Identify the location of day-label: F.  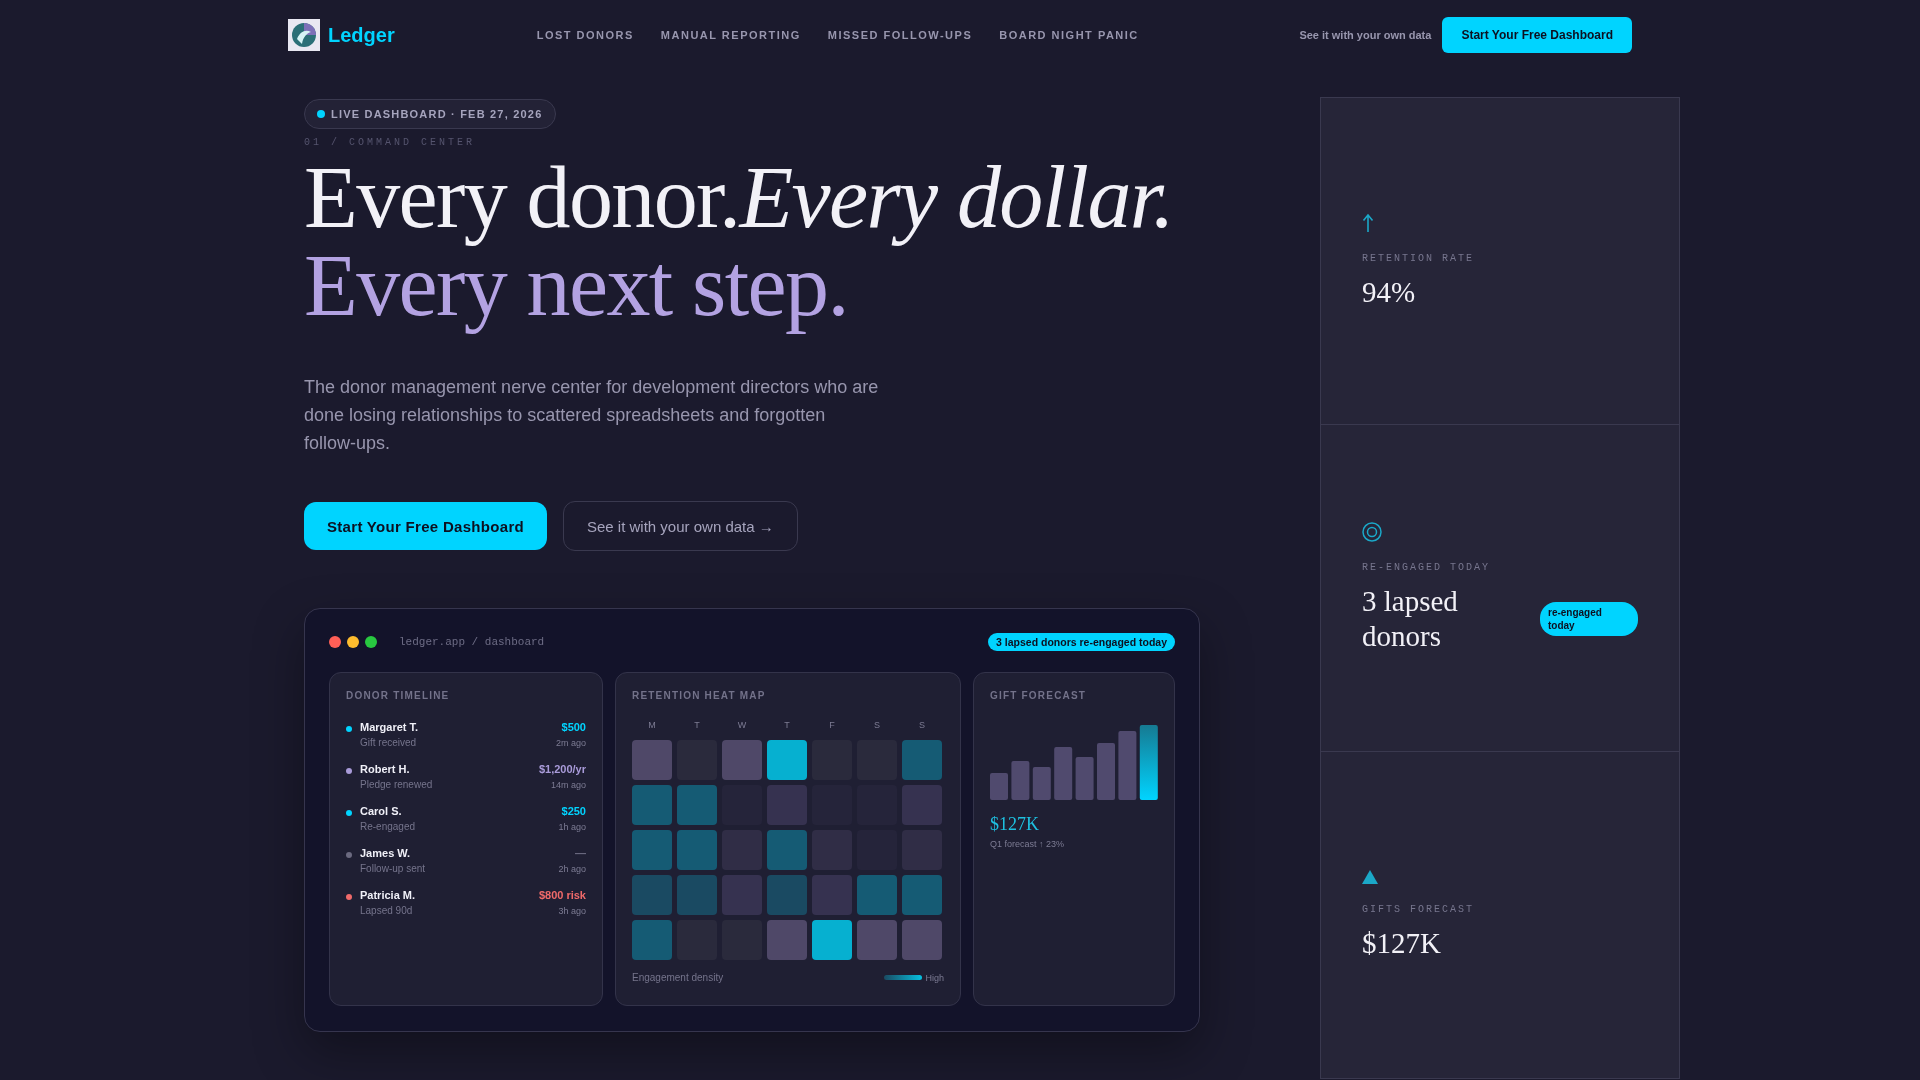
(832, 725).